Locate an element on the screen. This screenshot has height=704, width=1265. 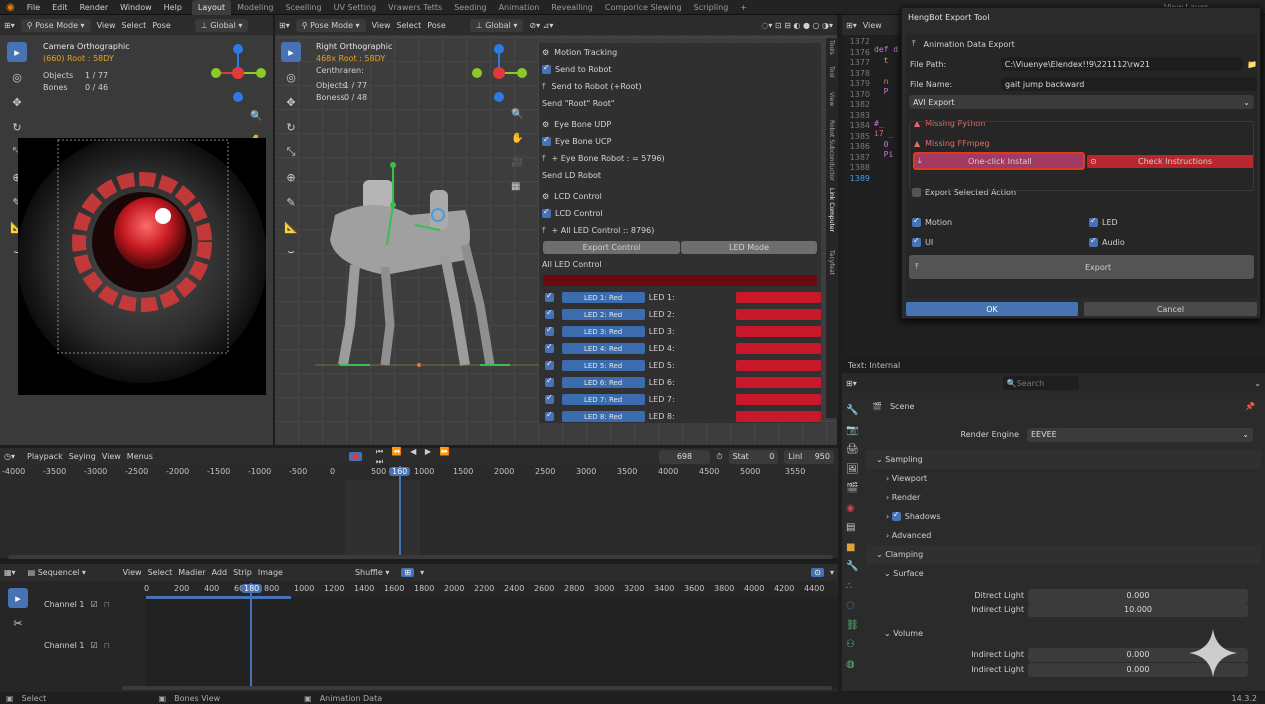
sidebar-tab: Link Computer is located at coordinates (831, 210).